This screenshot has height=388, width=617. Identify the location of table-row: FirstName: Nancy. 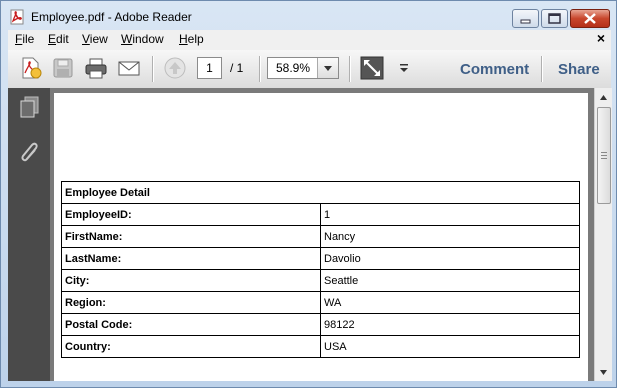
(320, 236).